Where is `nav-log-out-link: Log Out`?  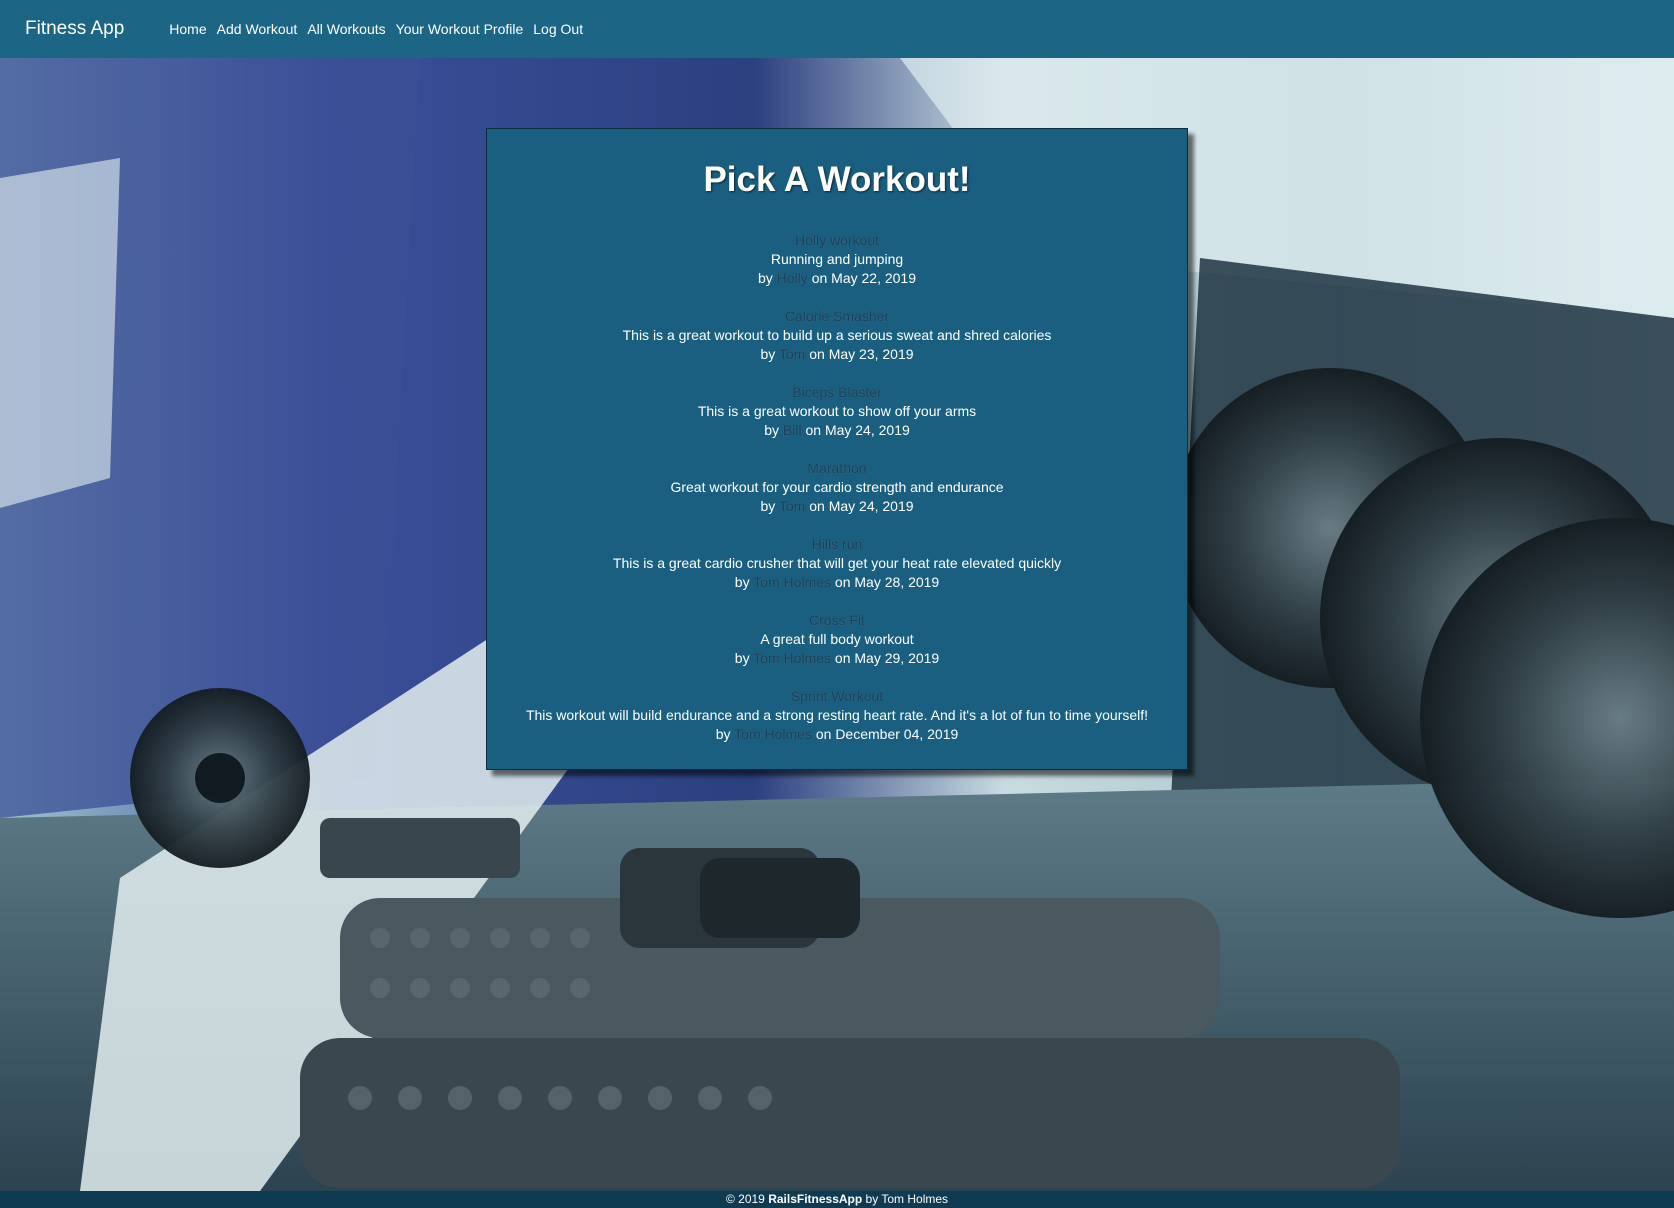 nav-log-out-link: Log Out is located at coordinates (558, 29).